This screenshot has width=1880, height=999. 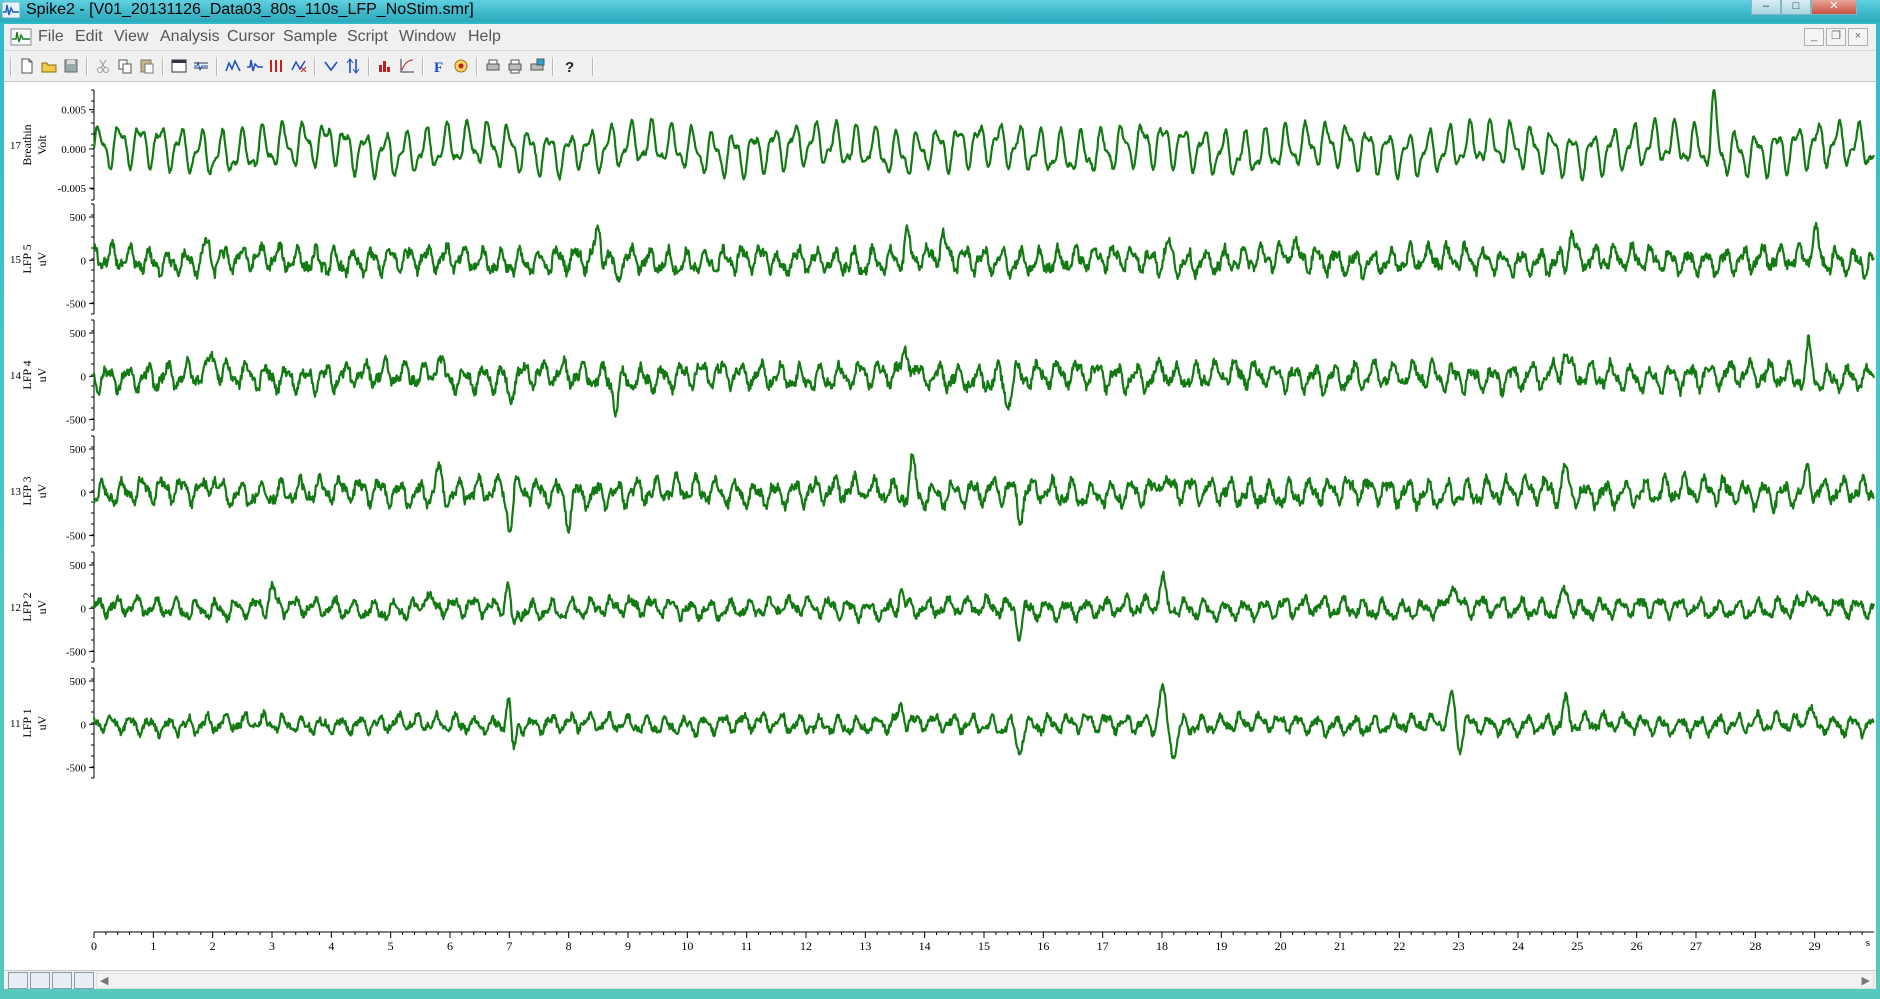 I want to click on x-tick-label: 23, so click(x=1459, y=946).